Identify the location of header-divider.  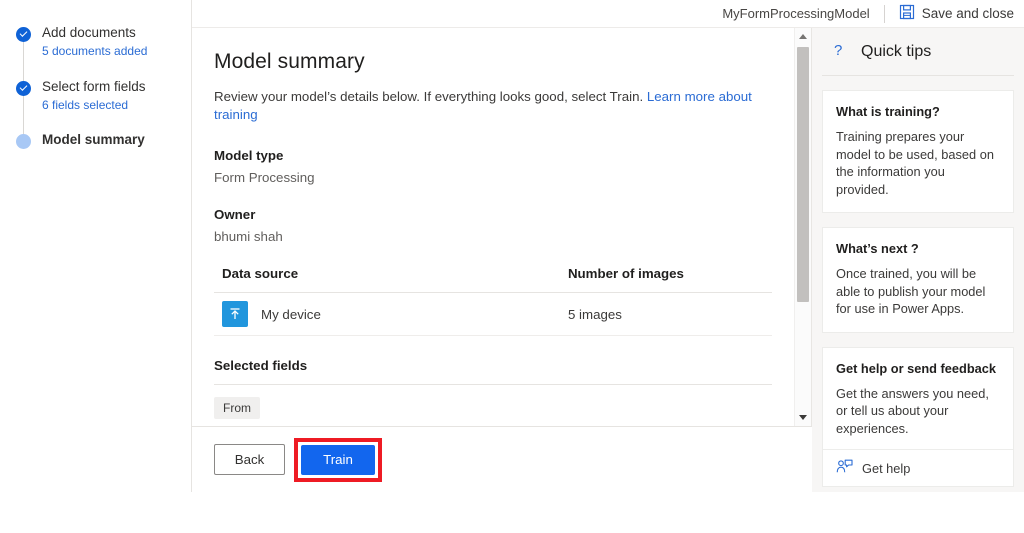
(884, 13).